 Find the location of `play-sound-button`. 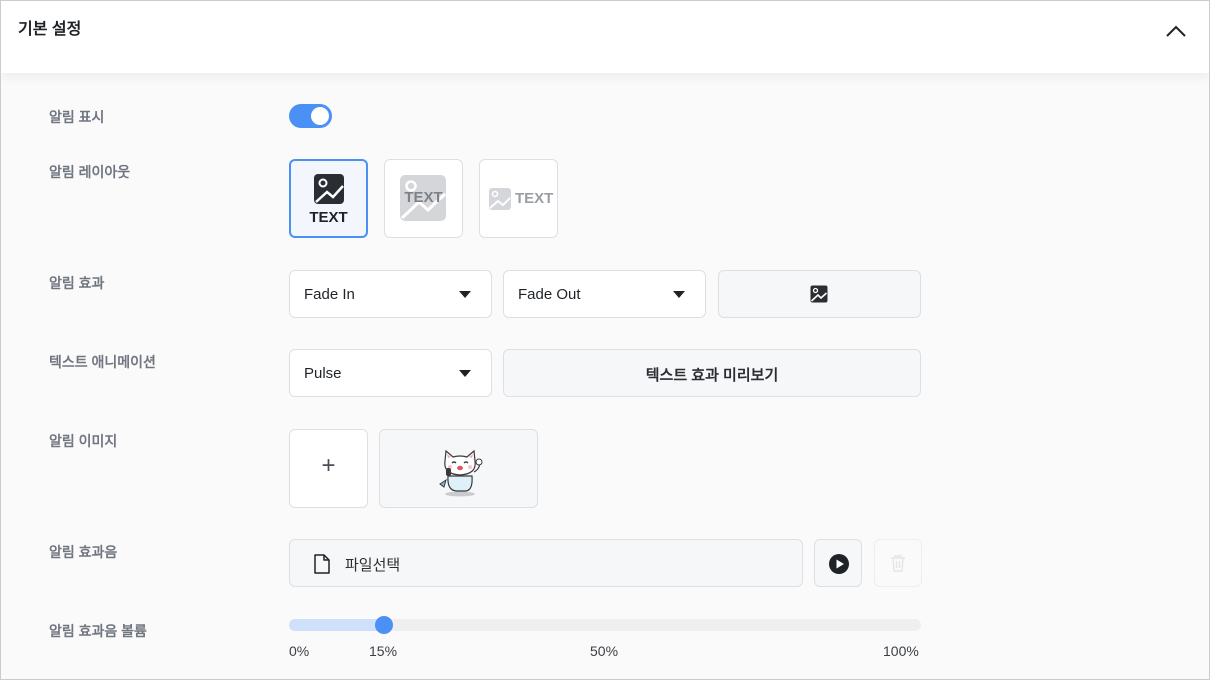

play-sound-button is located at coordinates (838, 563).